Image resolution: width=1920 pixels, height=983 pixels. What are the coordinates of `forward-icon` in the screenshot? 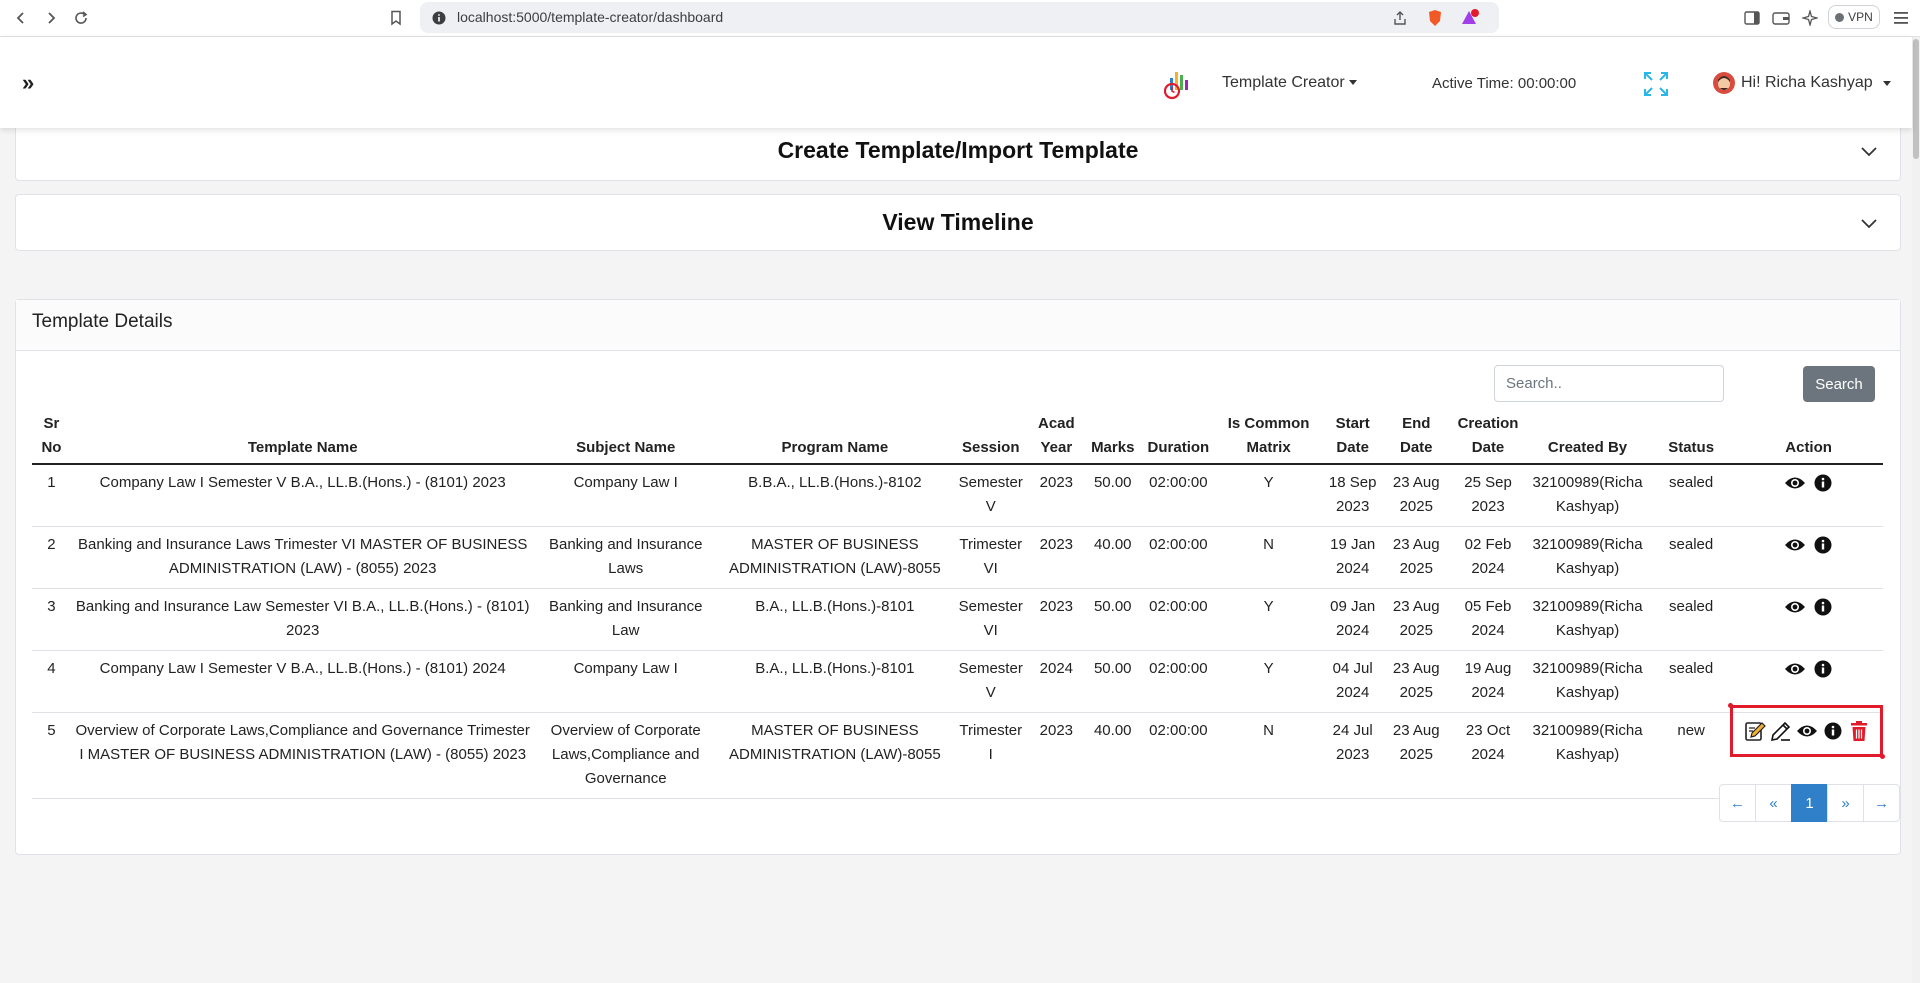 It's located at (51, 18).